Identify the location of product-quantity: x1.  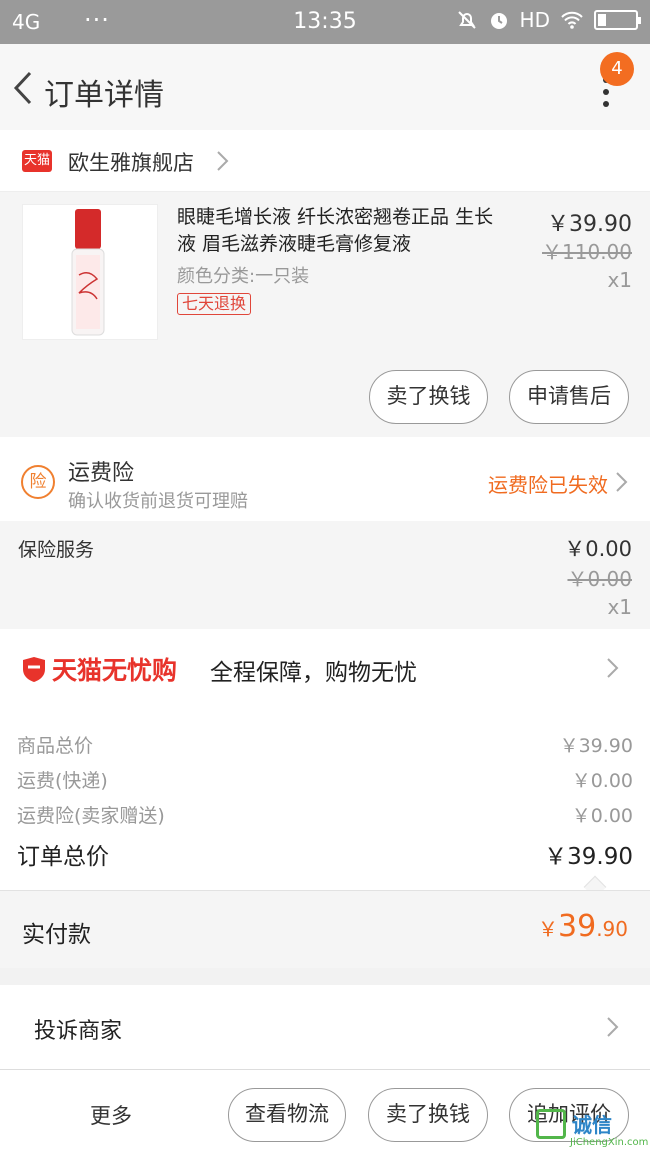
(619, 280).